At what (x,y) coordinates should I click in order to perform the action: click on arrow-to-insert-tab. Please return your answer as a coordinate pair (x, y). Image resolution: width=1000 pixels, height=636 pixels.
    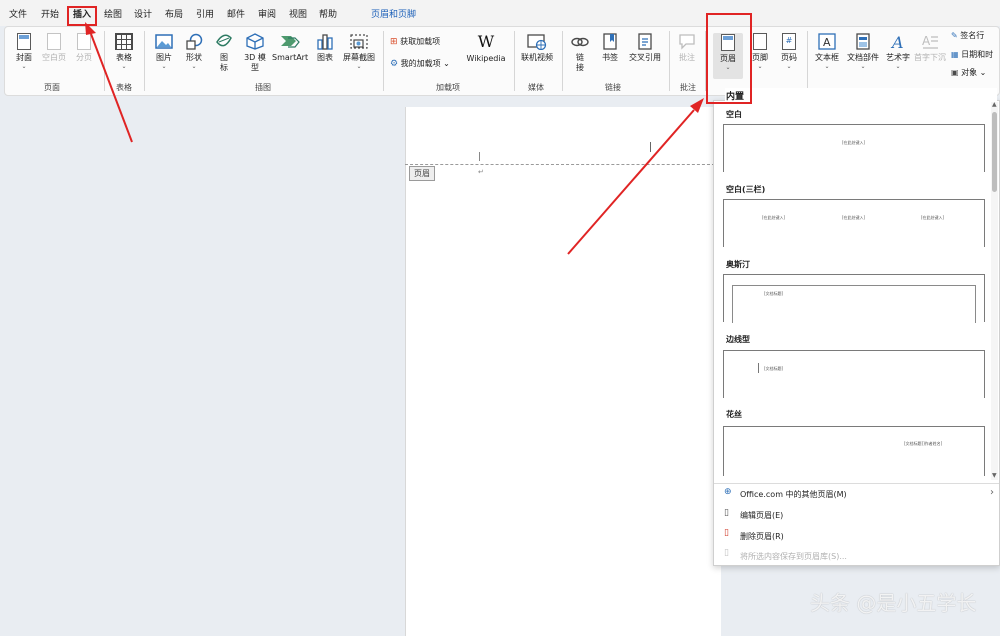
    Looking at the image, I should click on (111, 88).